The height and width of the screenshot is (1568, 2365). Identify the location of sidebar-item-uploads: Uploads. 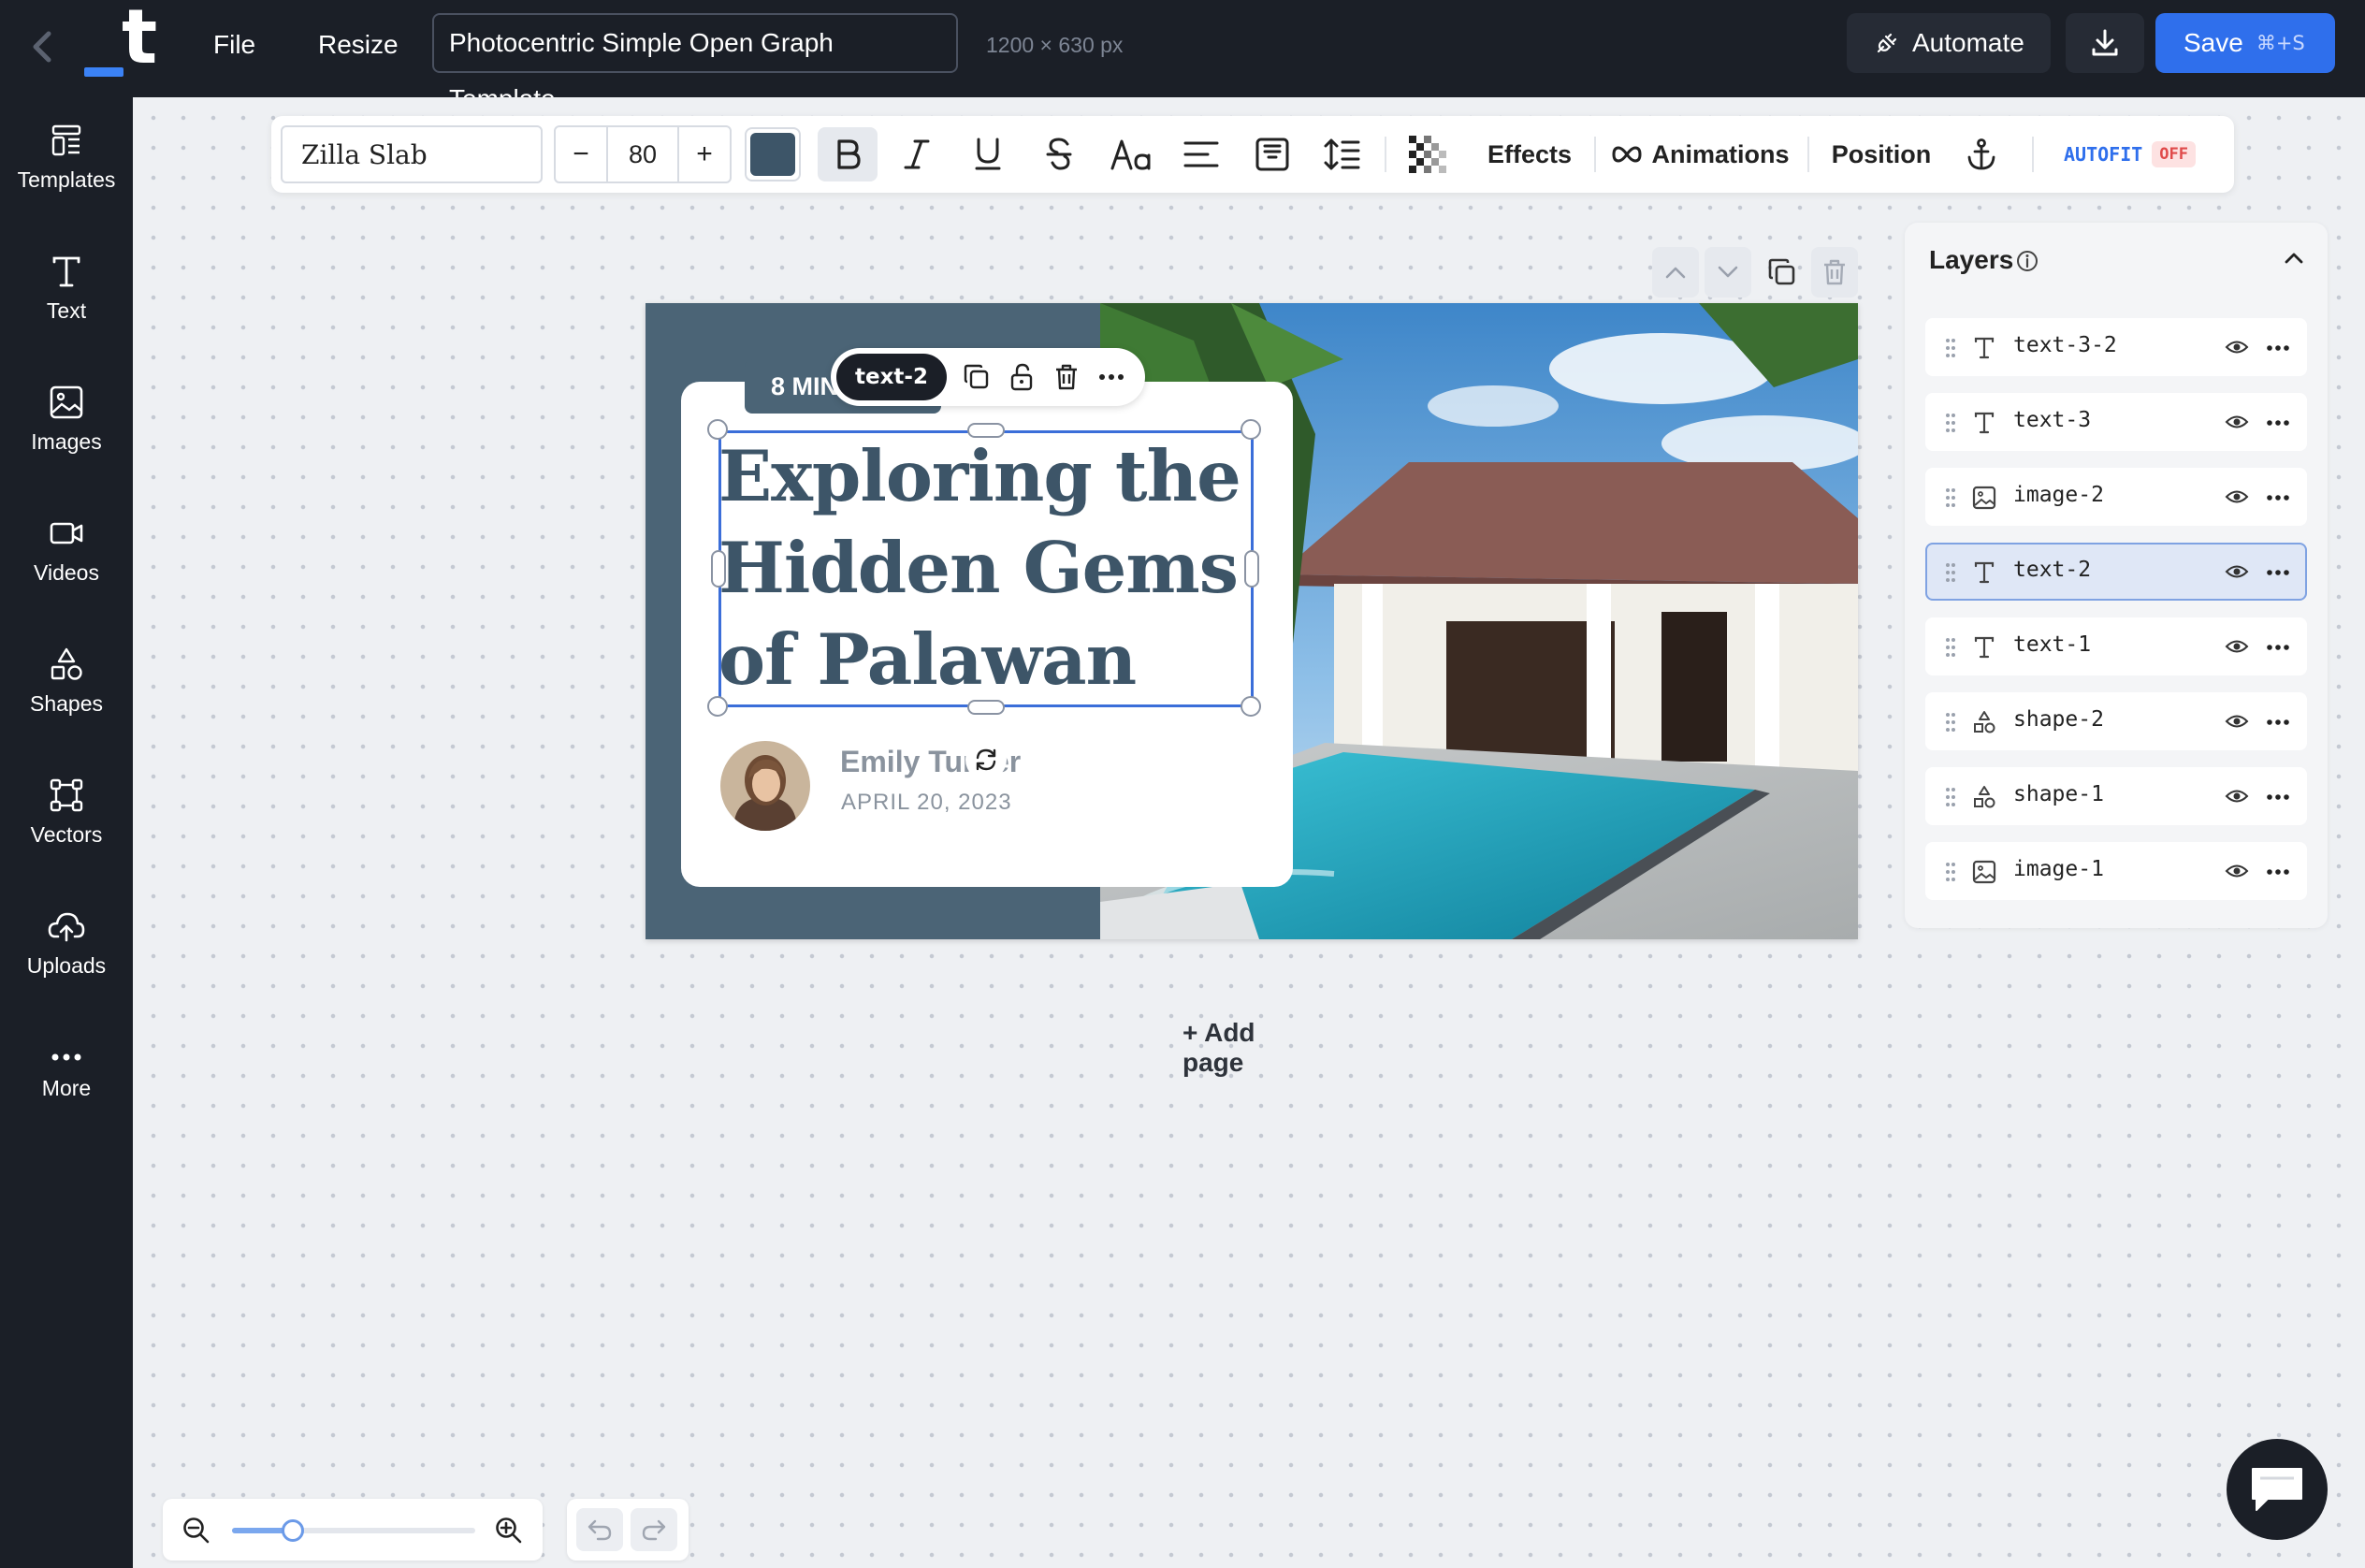
(66, 943).